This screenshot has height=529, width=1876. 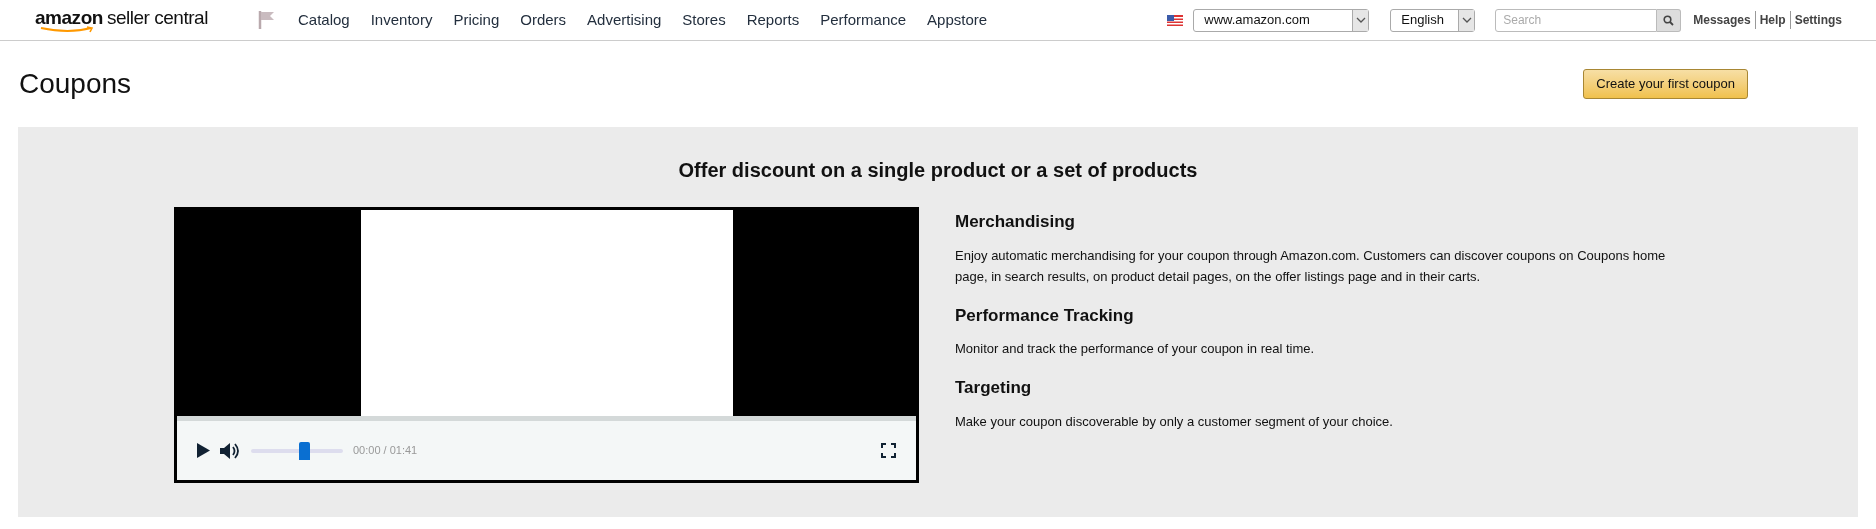 I want to click on nav-link: Orders, so click(x=543, y=20).